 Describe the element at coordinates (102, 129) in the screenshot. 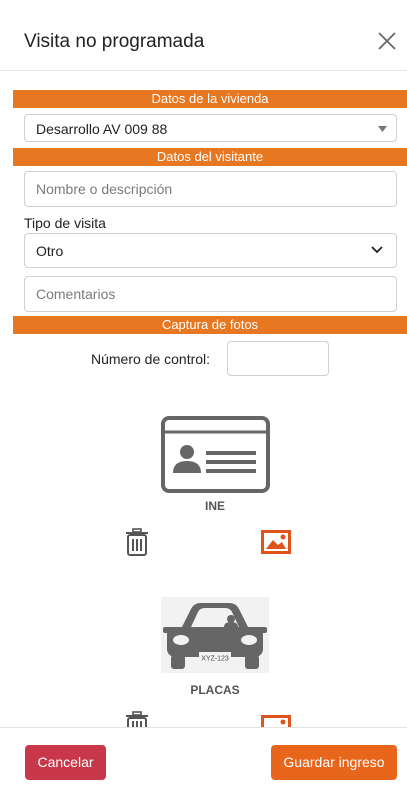

I see `vivienda-select-value: Desarrollo AV 009 88` at that location.